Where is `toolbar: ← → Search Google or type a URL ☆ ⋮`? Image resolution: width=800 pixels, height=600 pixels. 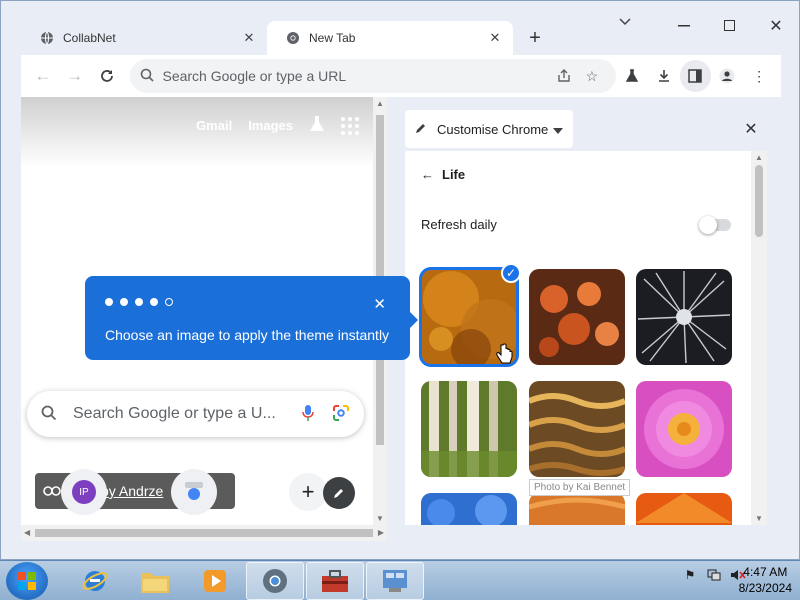 toolbar: ← → Search Google or type a URL ☆ ⋮ is located at coordinates (401, 76).